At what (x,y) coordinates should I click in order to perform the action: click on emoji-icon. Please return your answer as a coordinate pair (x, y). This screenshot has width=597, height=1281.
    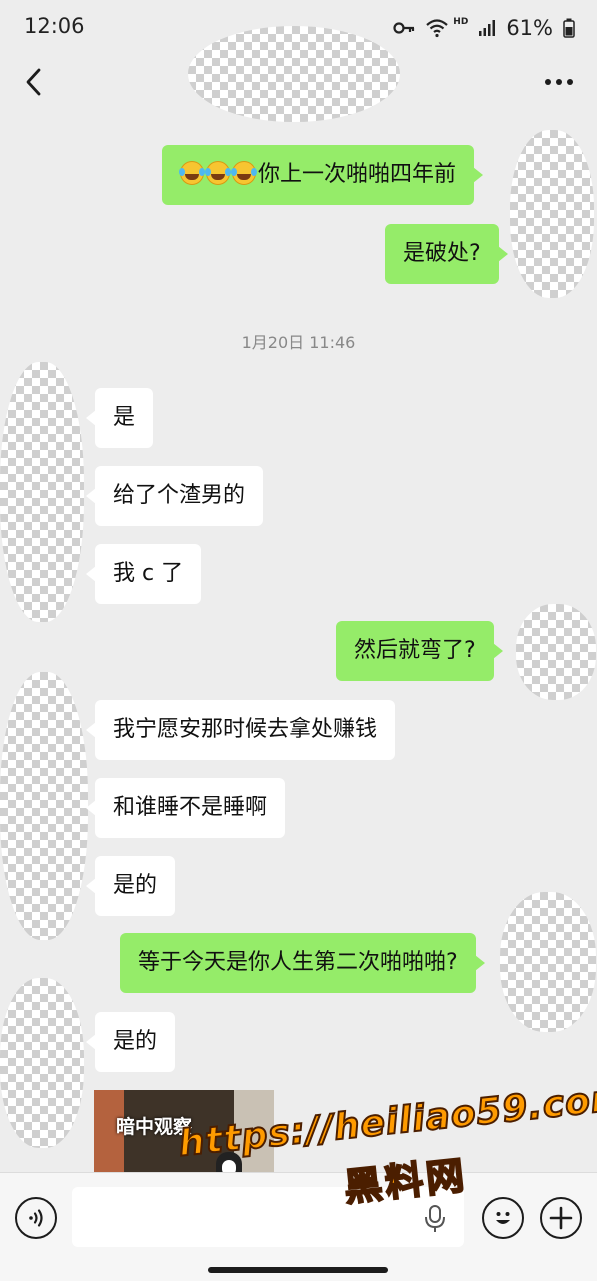
    Looking at the image, I should click on (503, 1218).